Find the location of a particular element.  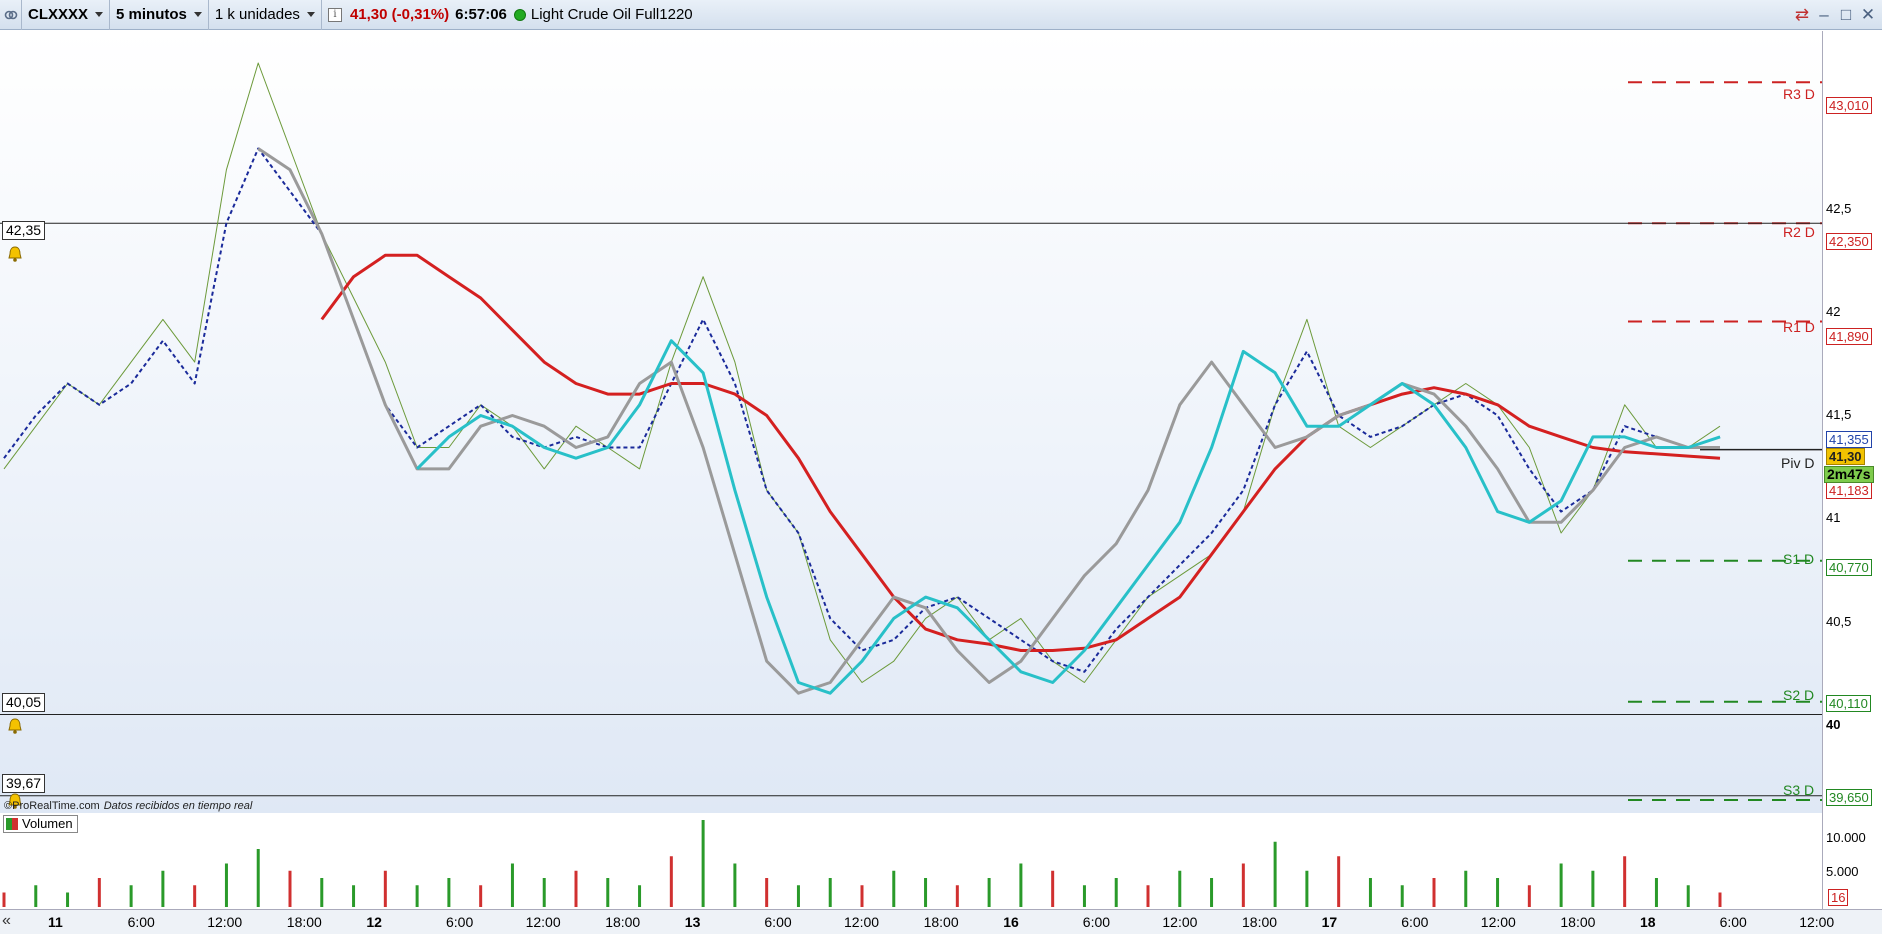

alert-line-label: 40,05 is located at coordinates (24, 702).